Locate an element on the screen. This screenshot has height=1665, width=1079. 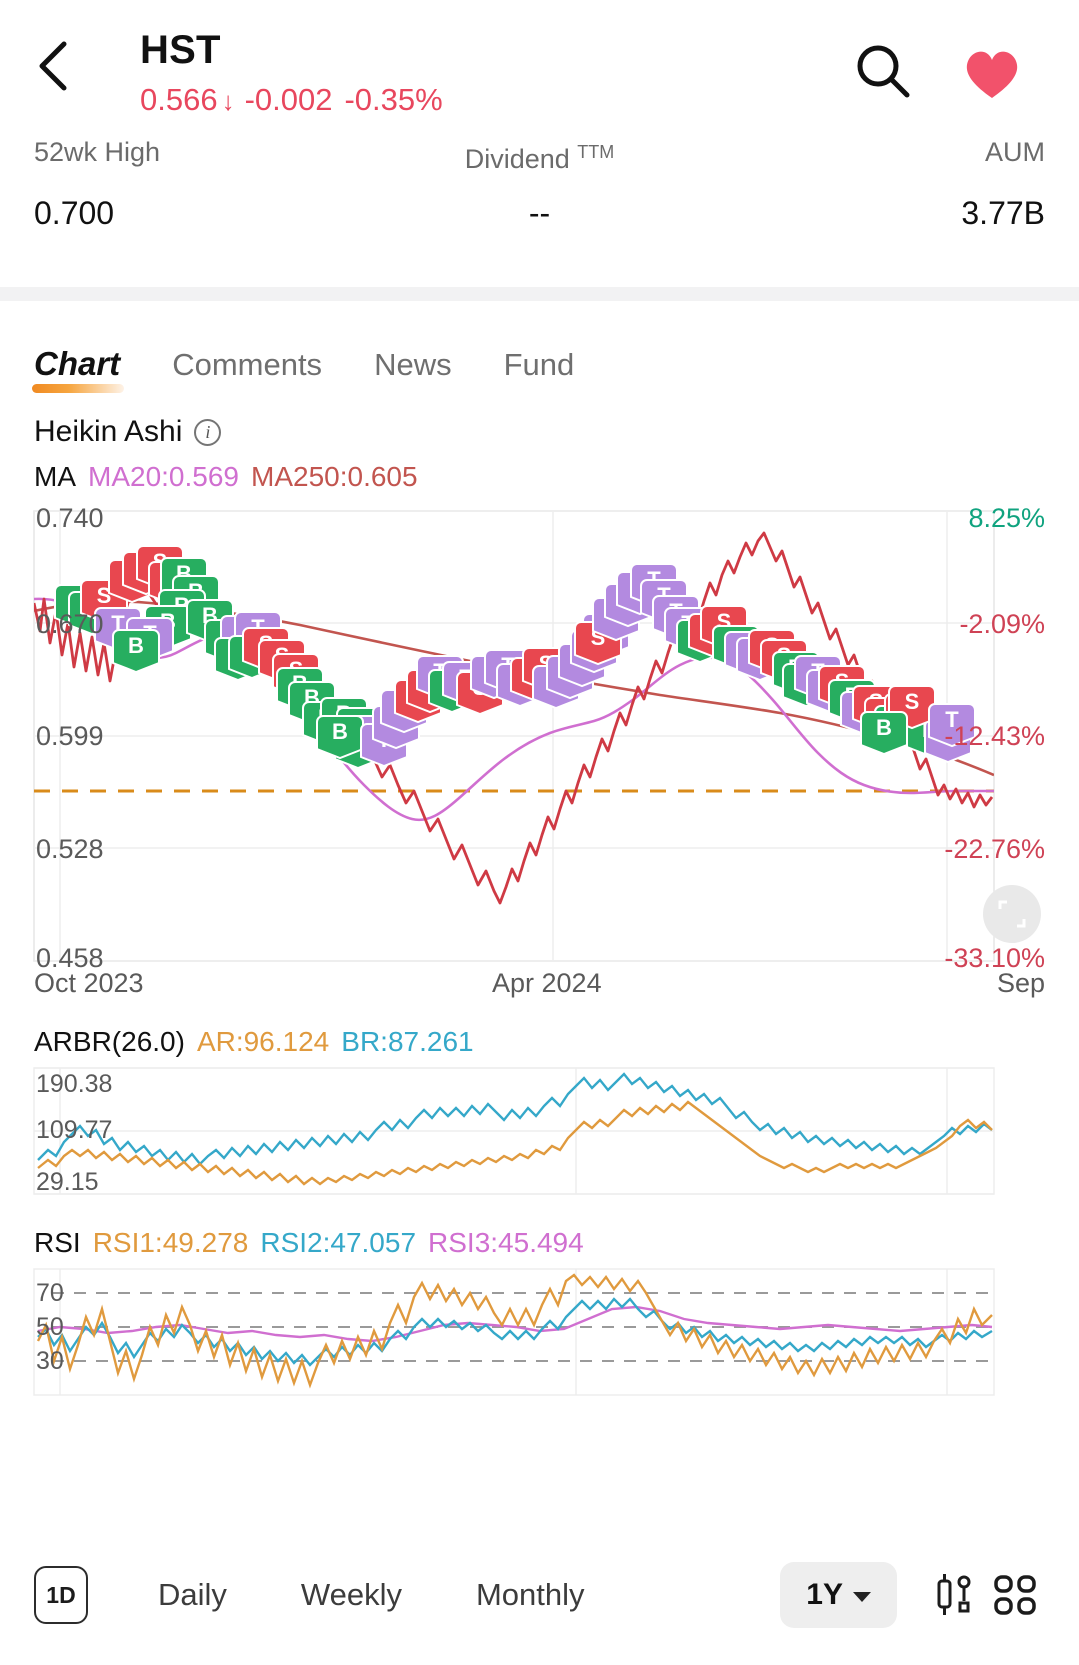
stat-label-sup: TTM is located at coordinates (596, 152).